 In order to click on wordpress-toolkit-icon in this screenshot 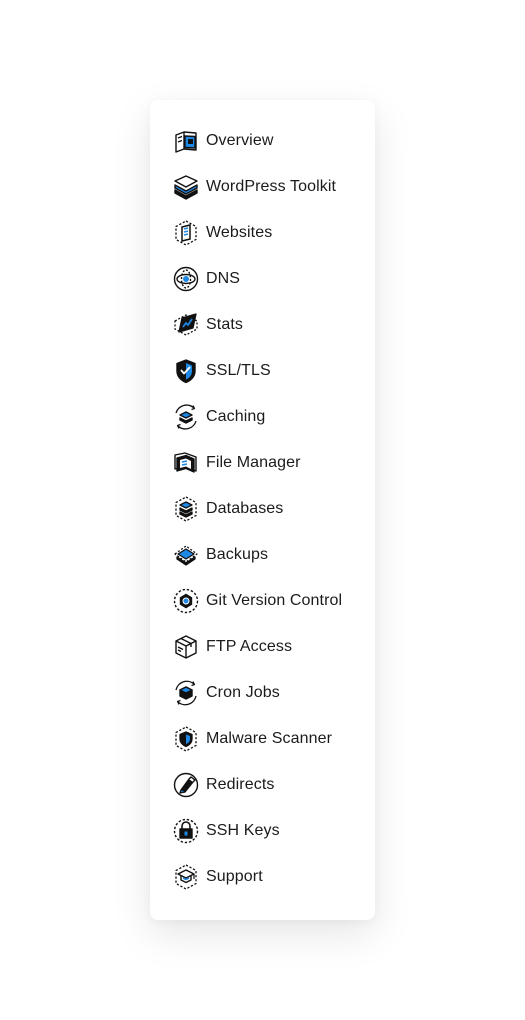, I will do `click(186, 187)`.